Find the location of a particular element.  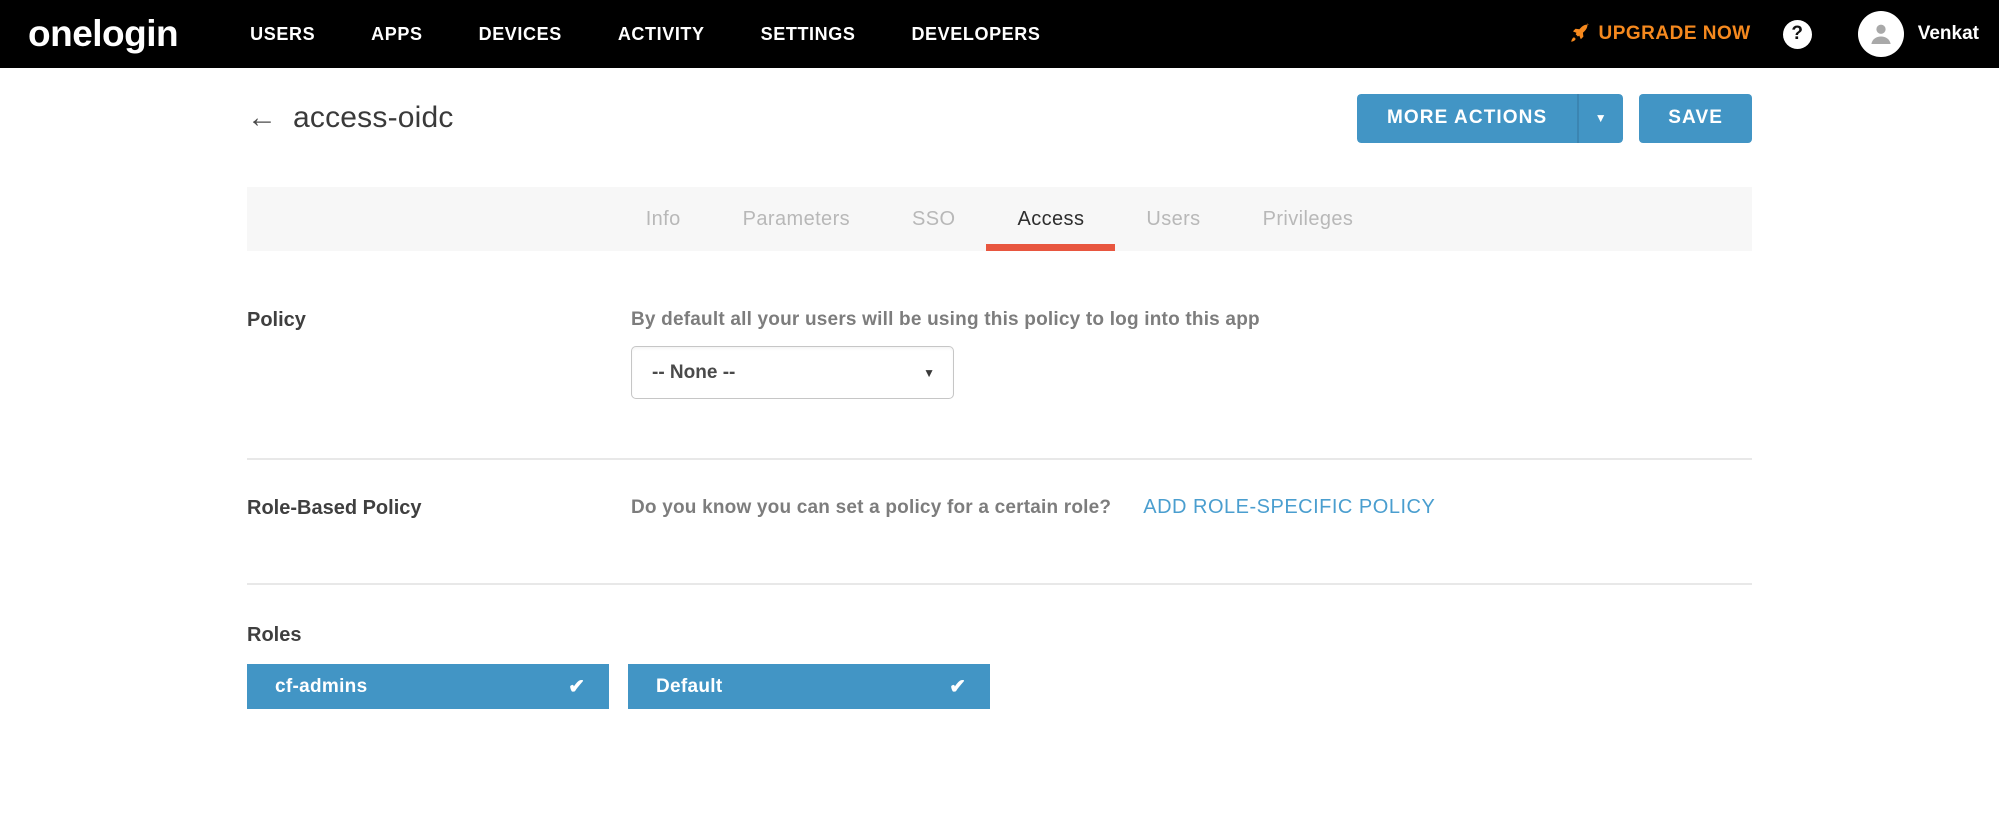

upgrade-now-label: UPGRADE NOW is located at coordinates (1674, 33).